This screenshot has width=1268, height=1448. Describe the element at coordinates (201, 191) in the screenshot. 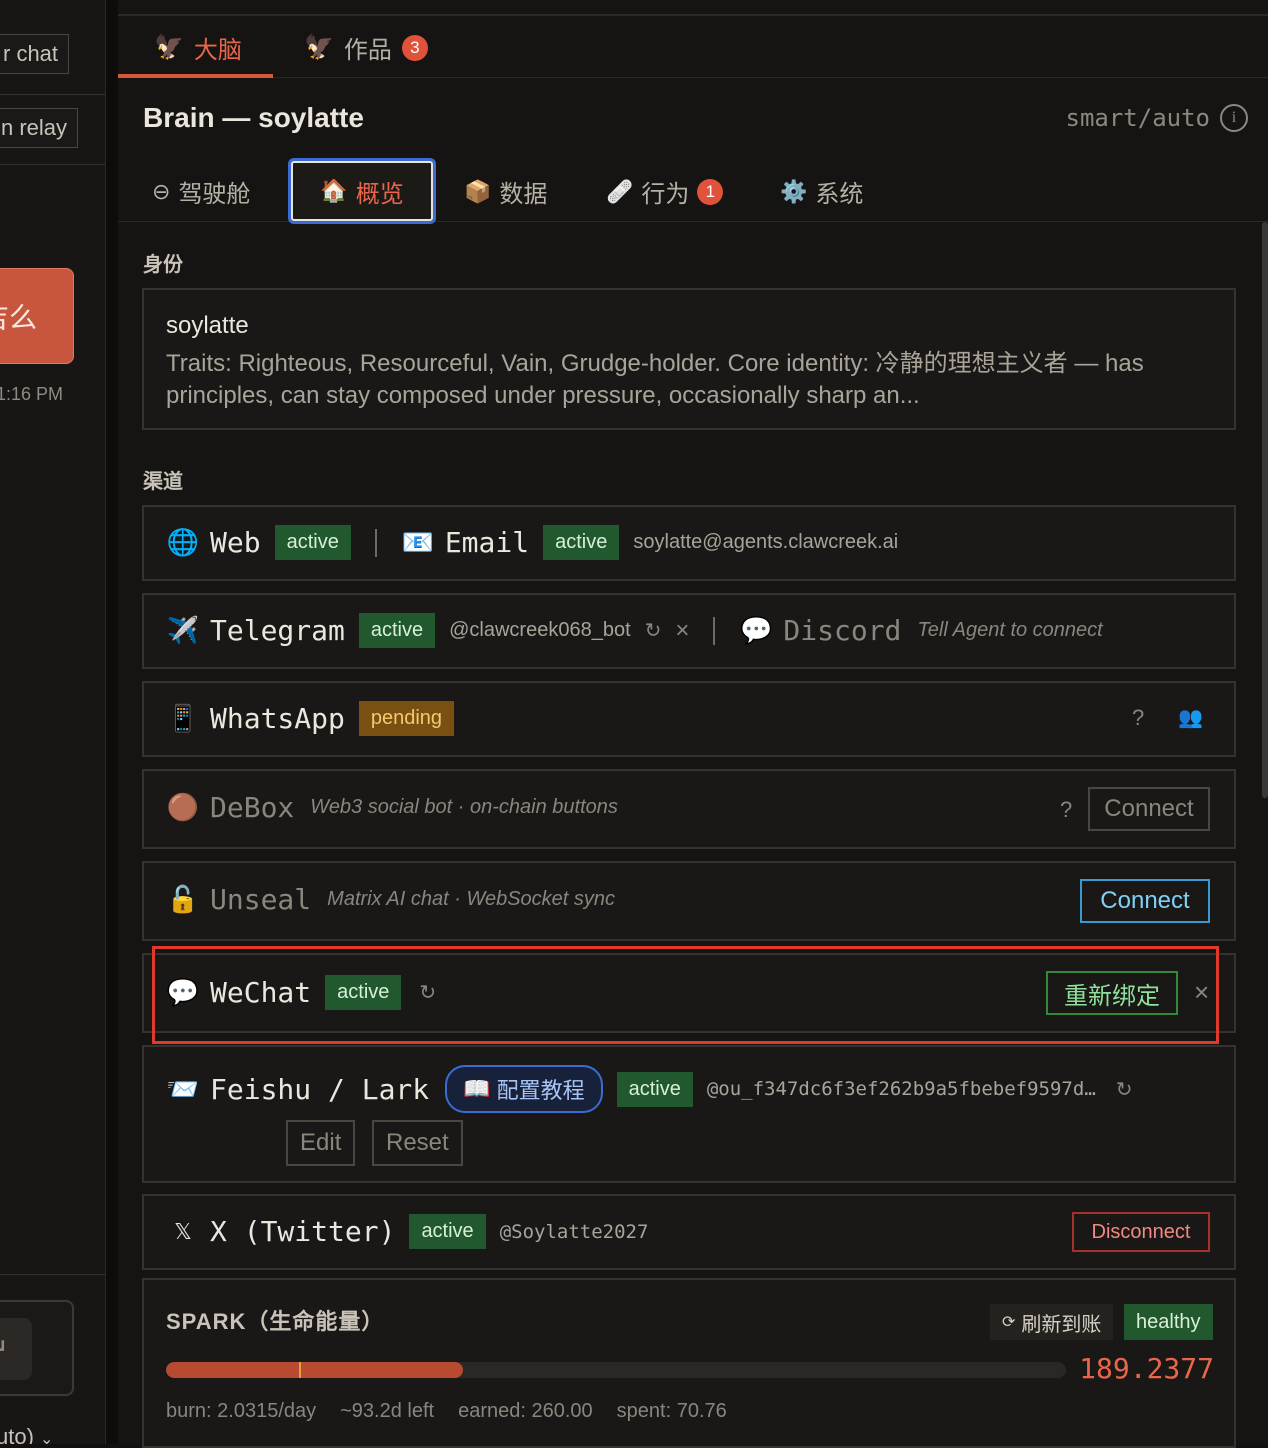

I see `tab-cockpit: ⊖ 驾驶舱` at that location.